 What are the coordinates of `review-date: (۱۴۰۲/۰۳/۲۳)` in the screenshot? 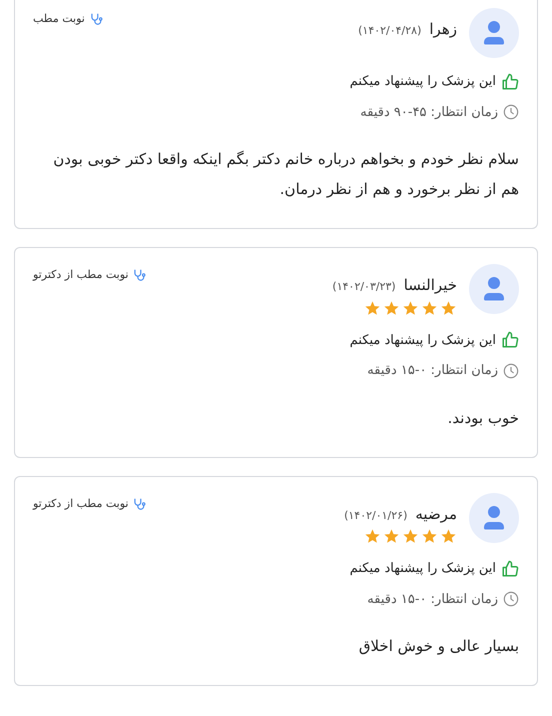 It's located at (364, 287).